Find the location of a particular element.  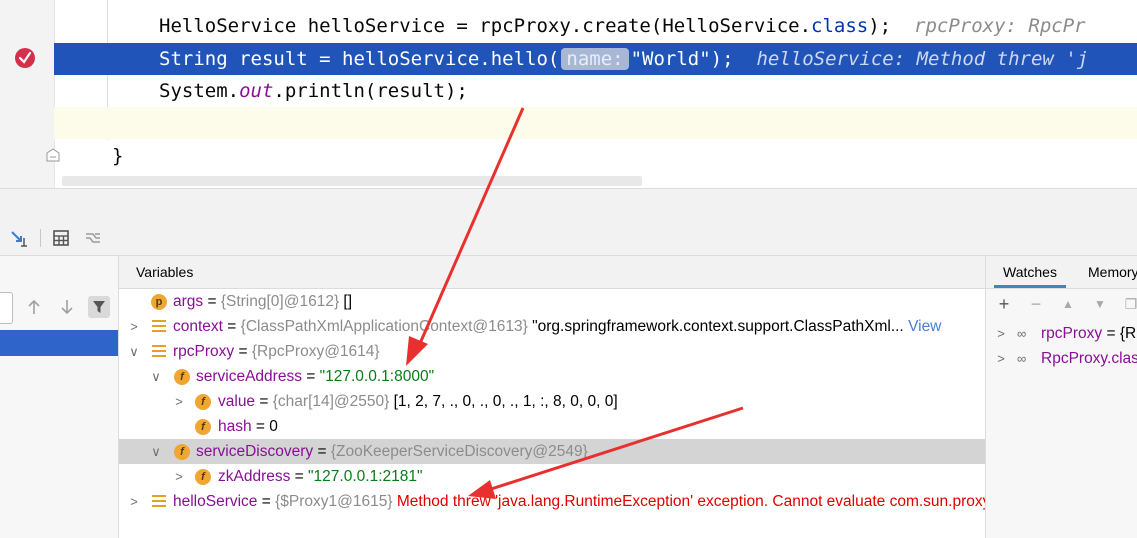

variable-row: ∨ rpcProxy = {RpcProxy@1614} is located at coordinates (552, 351).